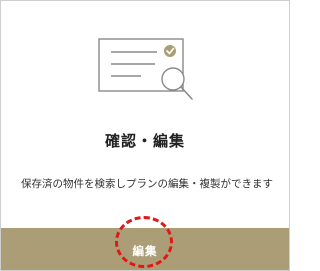  Describe the element at coordinates (186, 93) in the screenshot. I see `magnifier-handle` at that location.